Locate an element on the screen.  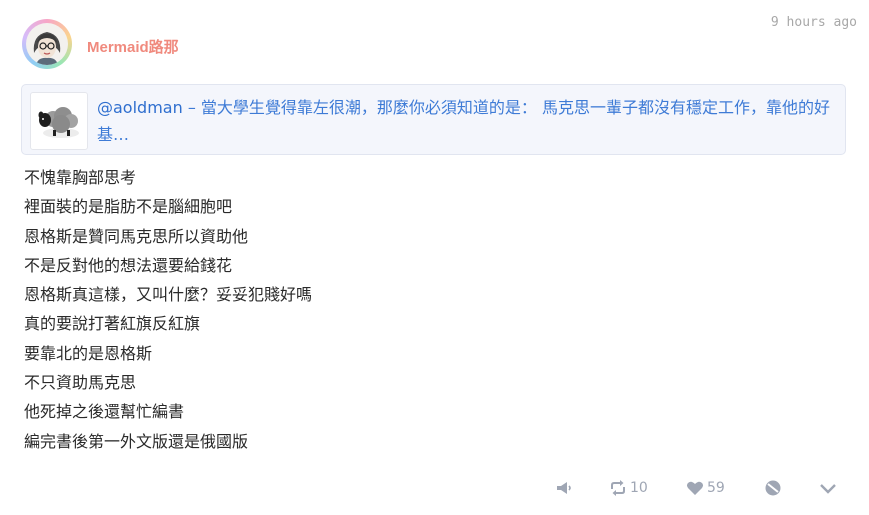
post-line: 裡面裝的是脂肪不是腦細胞吧 is located at coordinates (128, 207).